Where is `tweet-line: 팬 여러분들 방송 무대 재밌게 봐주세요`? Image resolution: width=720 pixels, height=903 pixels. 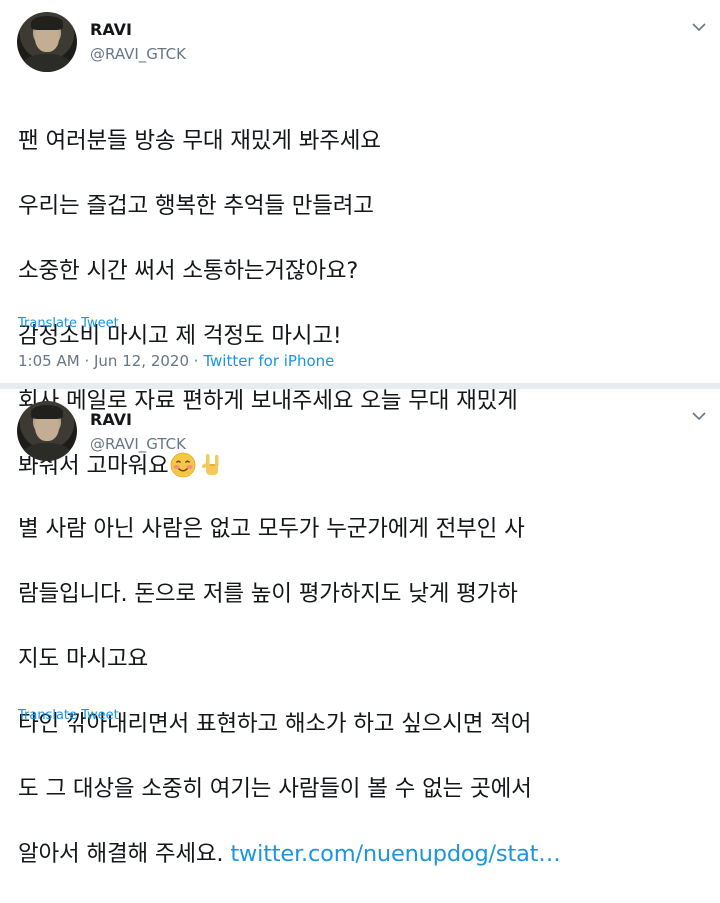
tweet-line: 팬 여러분들 방송 무대 재밌게 봐주세요 is located at coordinates (199, 140).